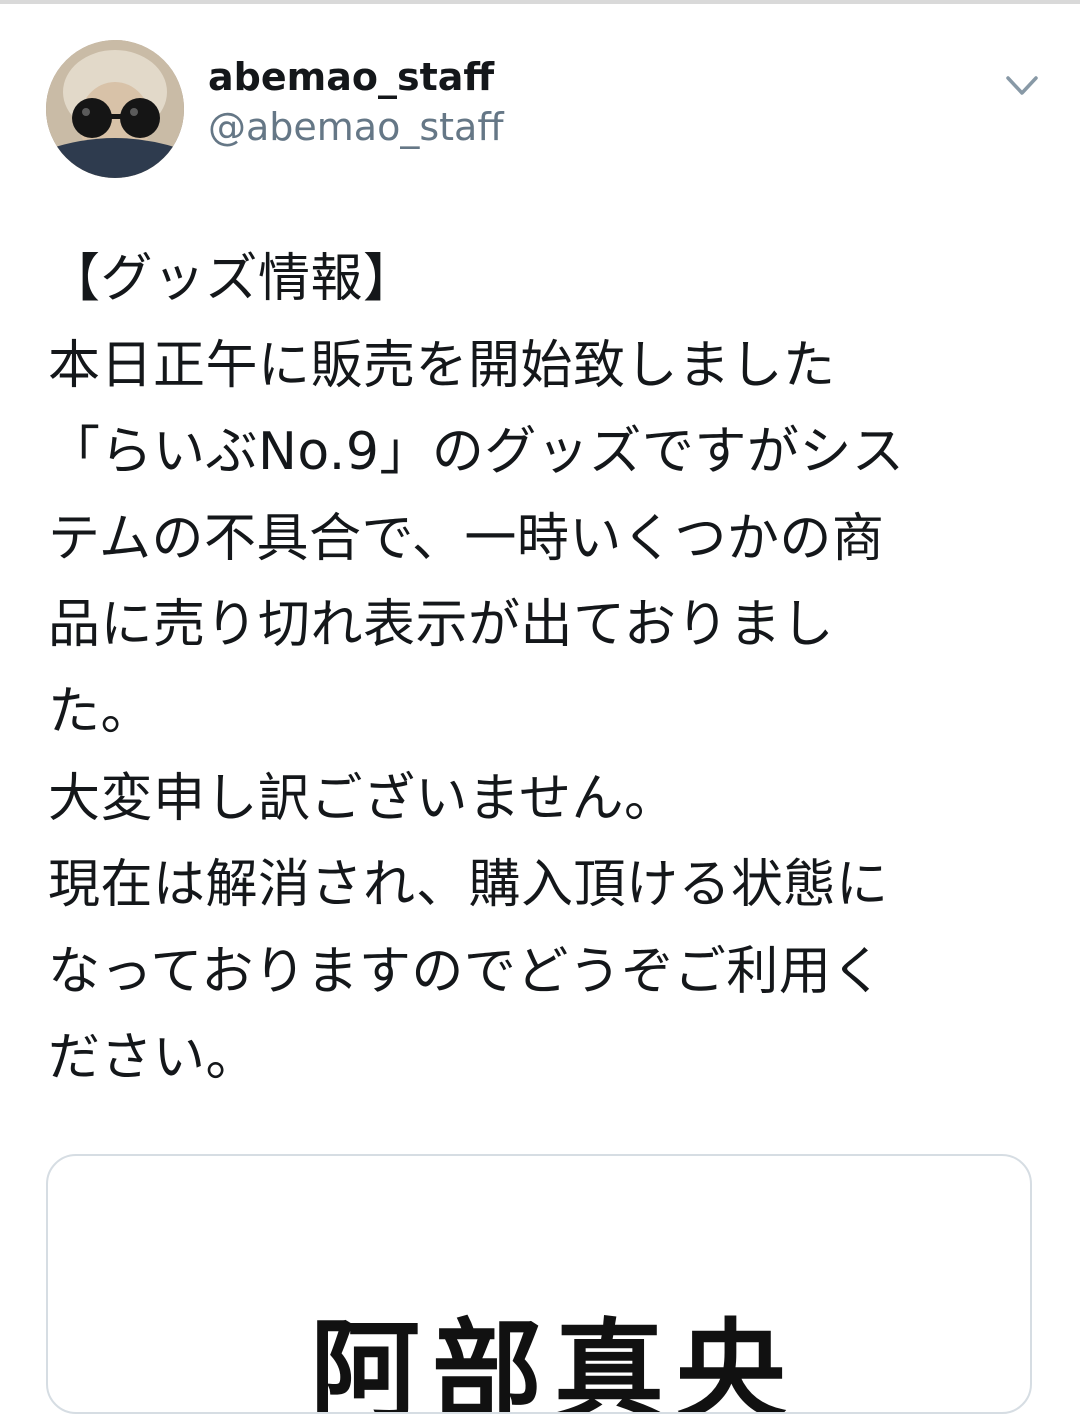 The image size is (1080, 1414). Describe the element at coordinates (466, 538) in the screenshot. I see `tweet-line: テムの不具合で、一時いくつかの商` at that location.